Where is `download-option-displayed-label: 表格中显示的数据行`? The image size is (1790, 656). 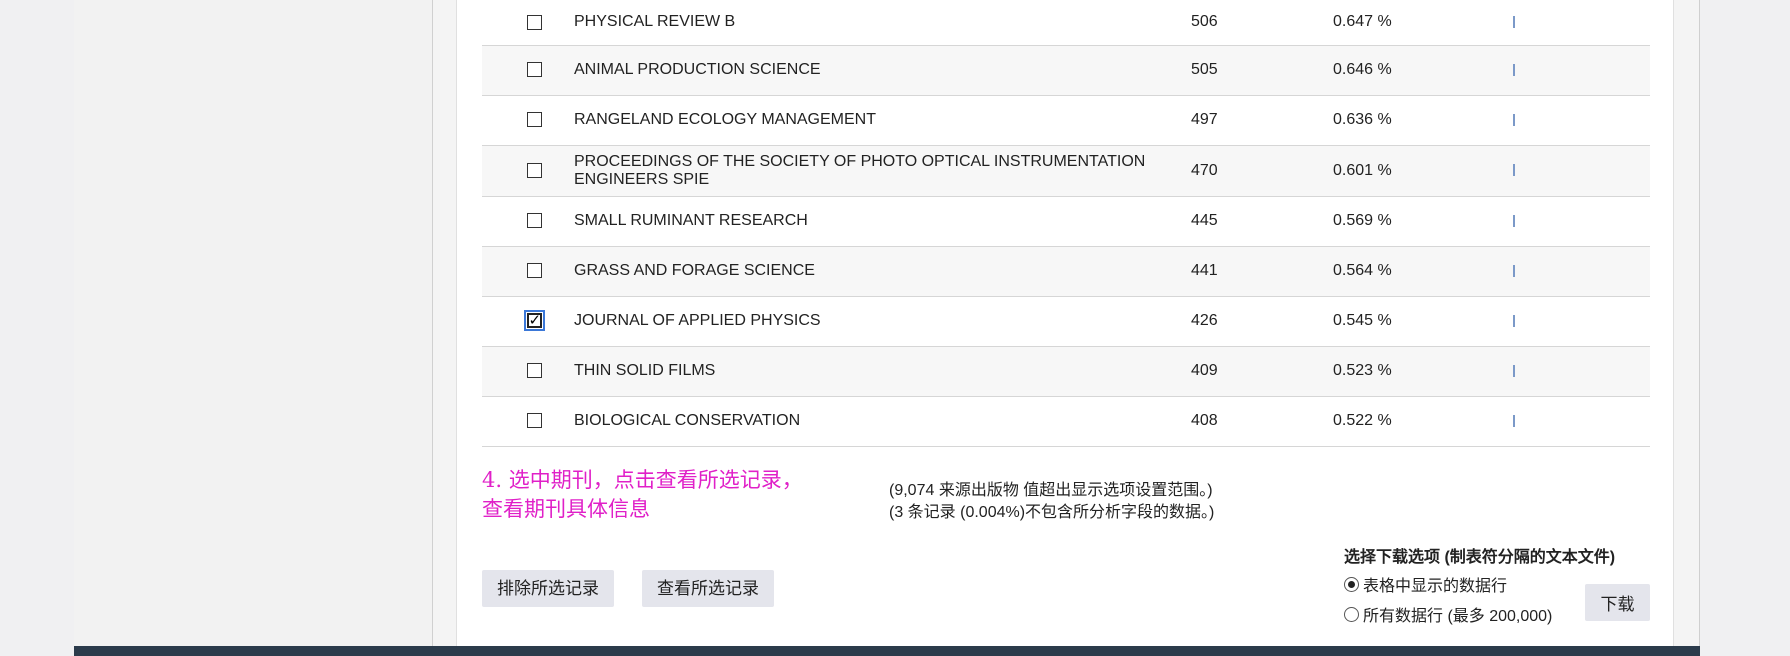 download-option-displayed-label: 表格中显示的数据行 is located at coordinates (1435, 586).